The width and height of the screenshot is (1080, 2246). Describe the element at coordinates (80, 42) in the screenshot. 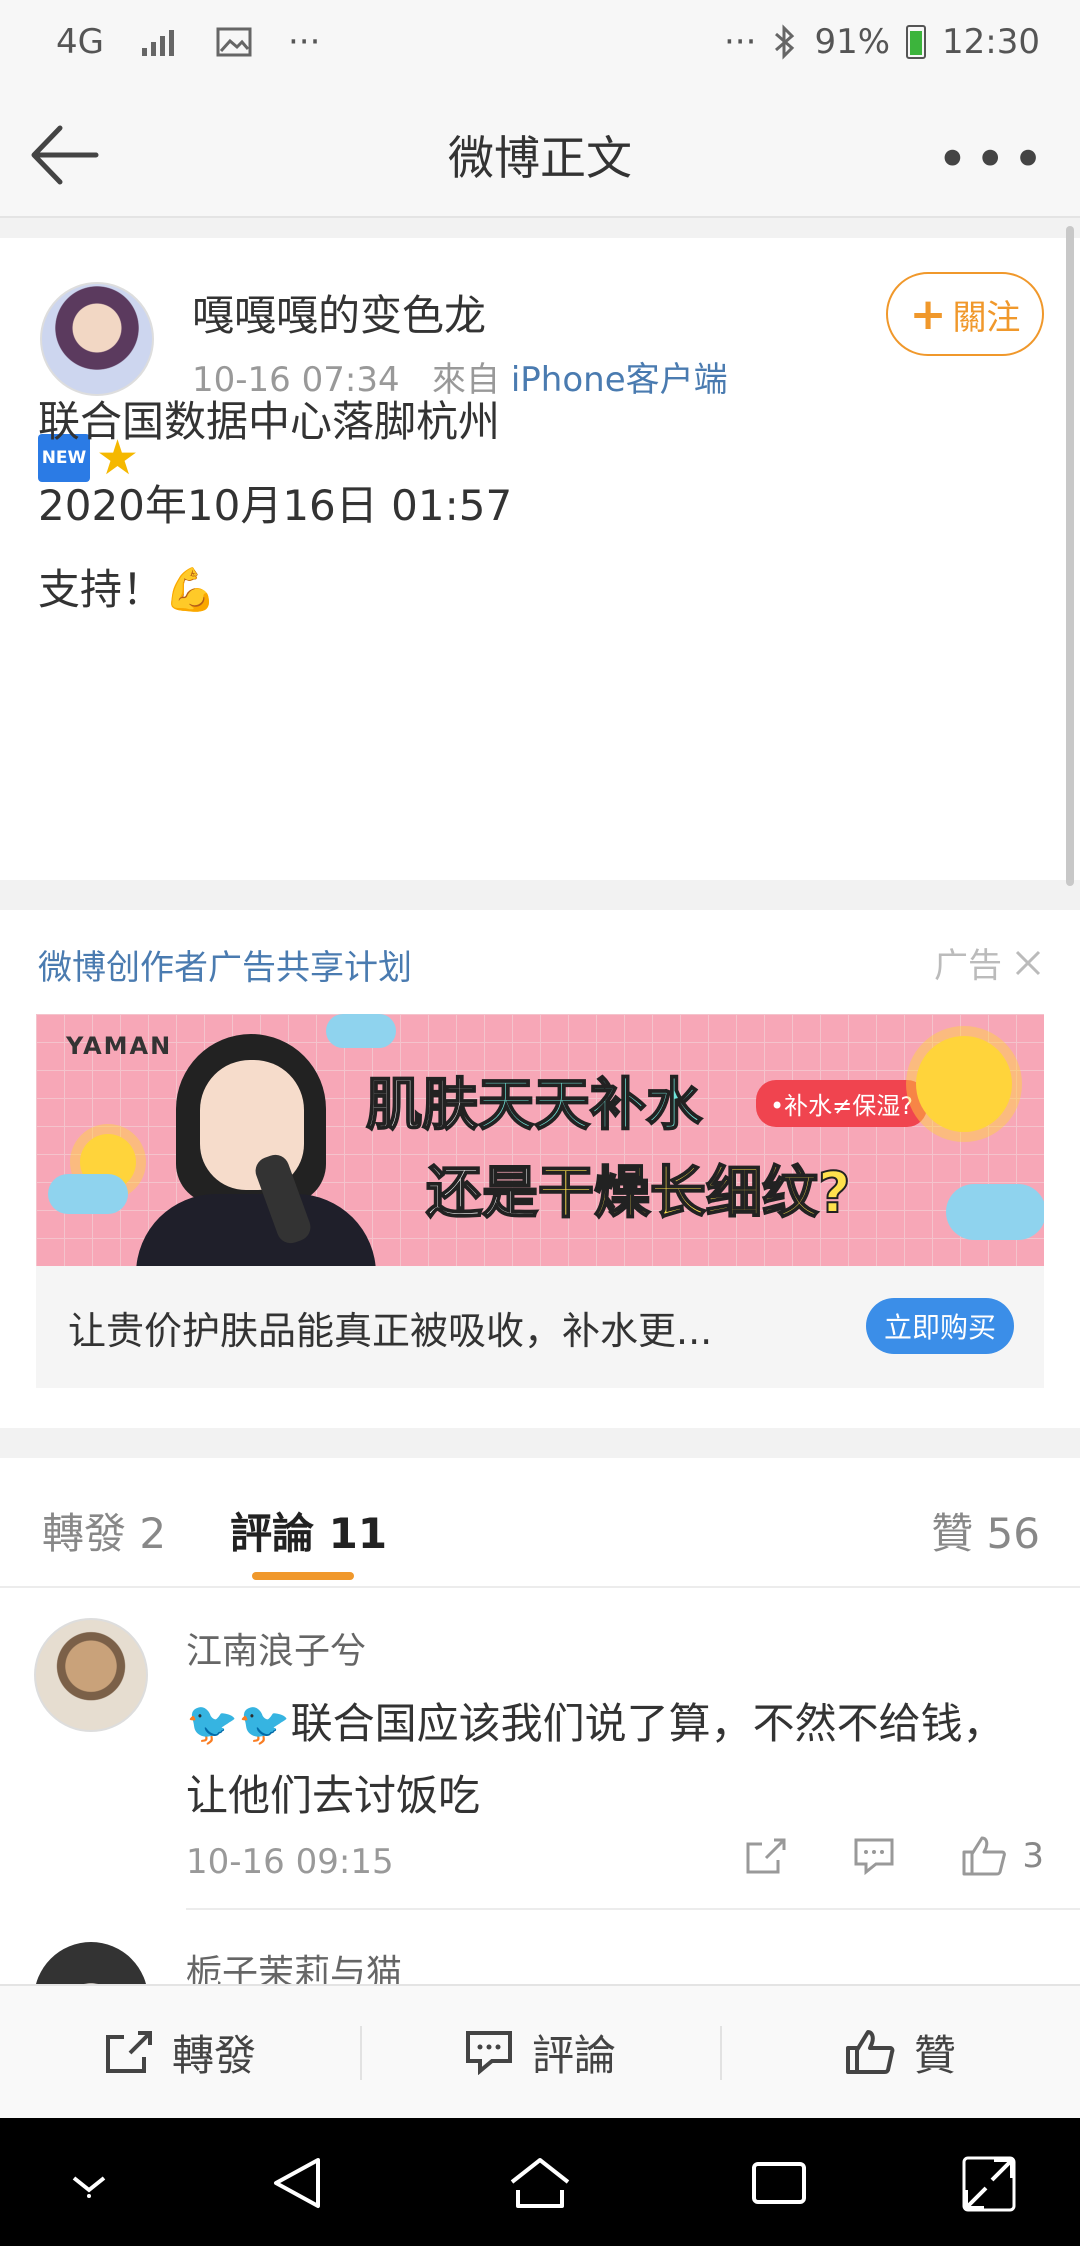

I see `network-indicator: 4G` at that location.